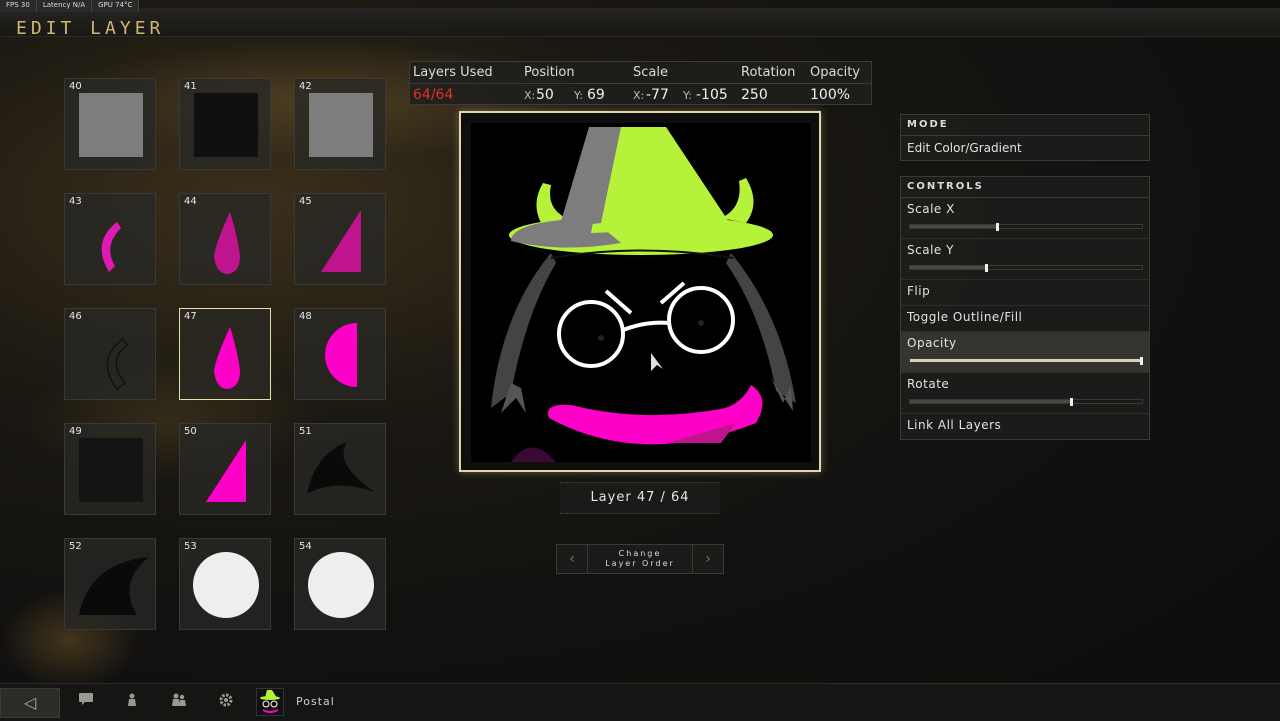 The image size is (1280, 721). I want to click on chat-icon, so click(86, 702).